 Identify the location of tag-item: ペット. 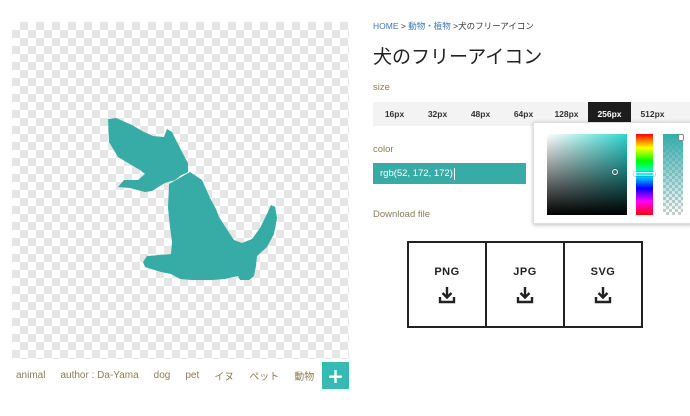
(264, 375).